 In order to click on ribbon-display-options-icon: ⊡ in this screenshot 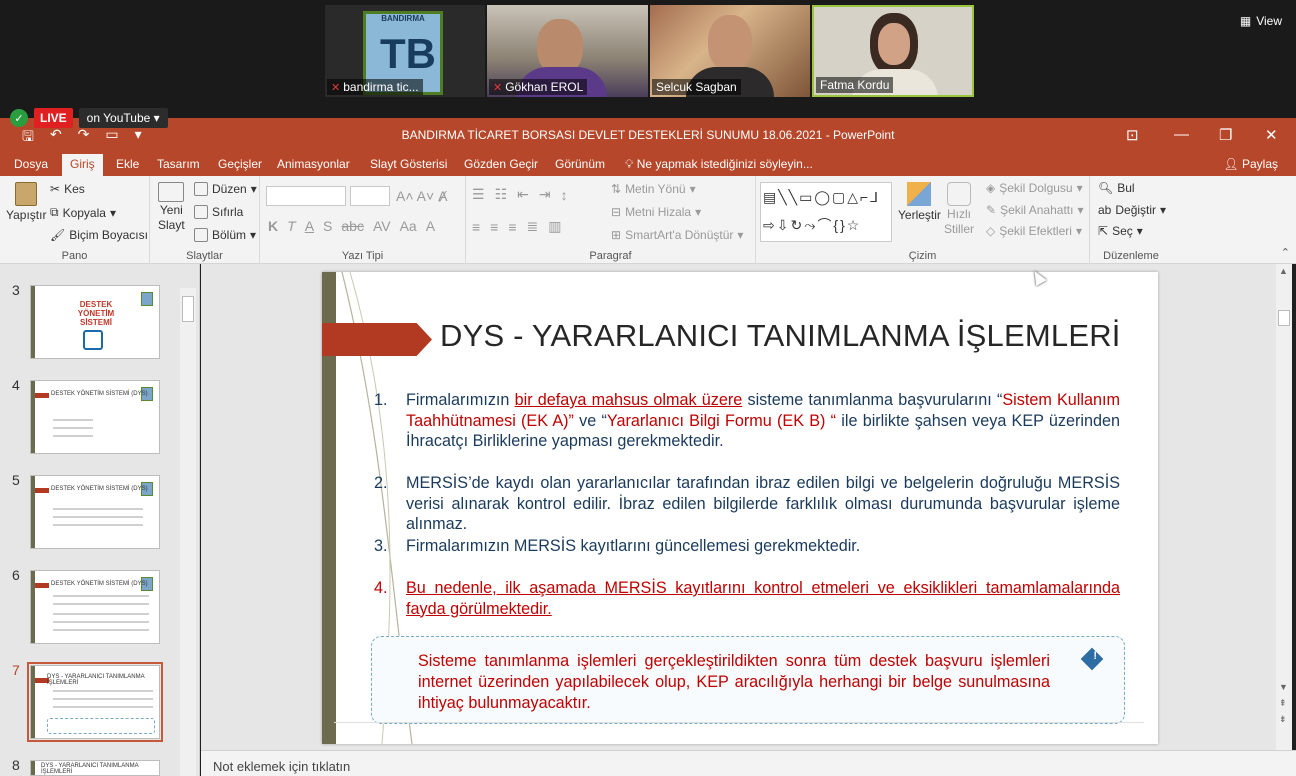, I will do `click(1132, 135)`.